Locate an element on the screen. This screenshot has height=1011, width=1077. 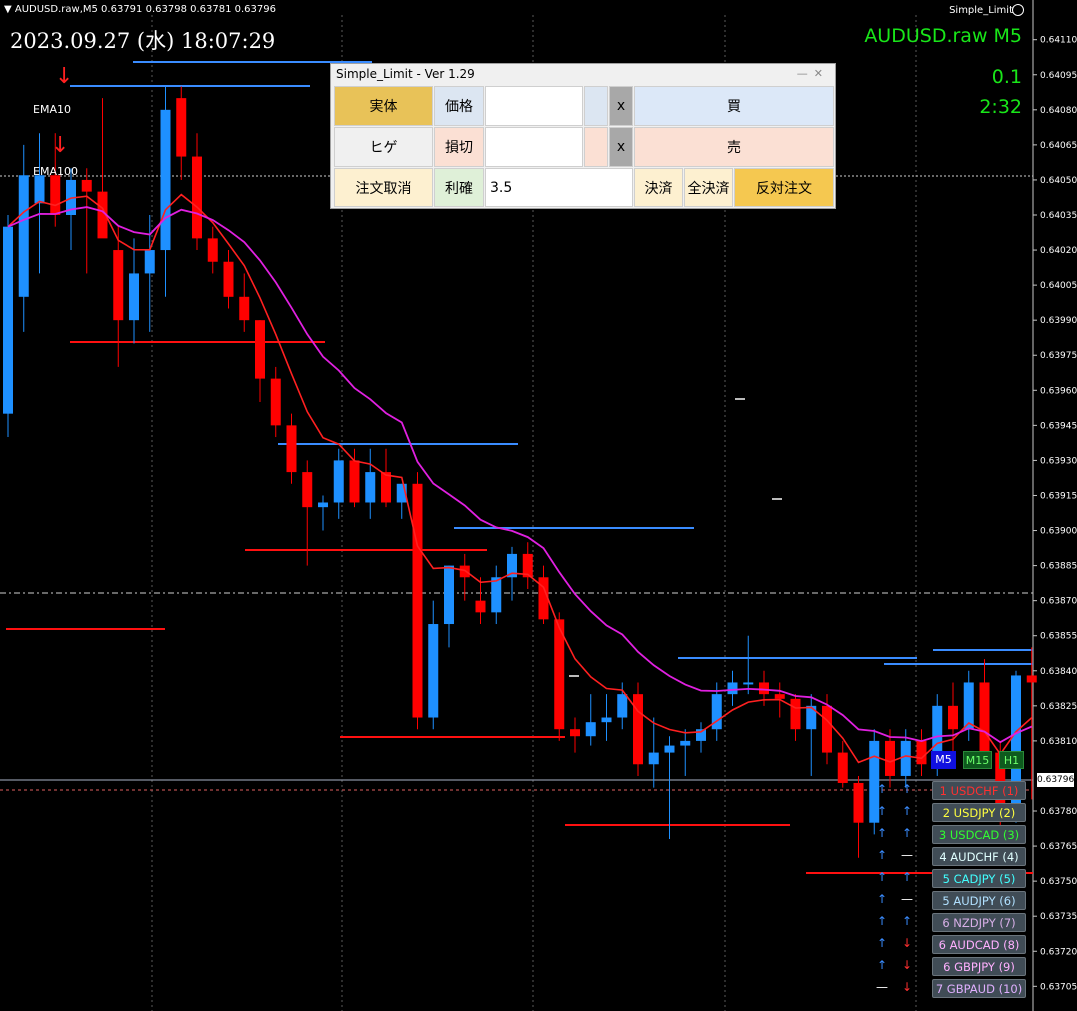
ea-name: Simple_Limit is located at coordinates (981, 10).